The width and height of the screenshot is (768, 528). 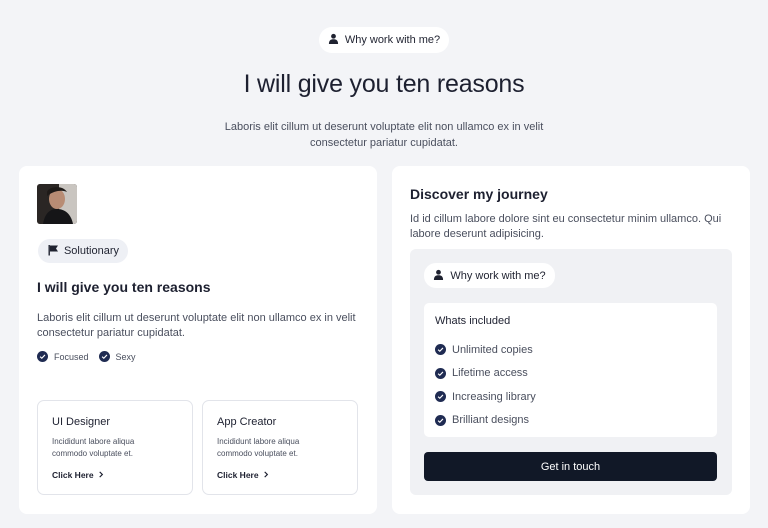 What do you see at coordinates (124, 287) in the screenshot?
I see `intro-card-title: I will give you ten reasons` at bounding box center [124, 287].